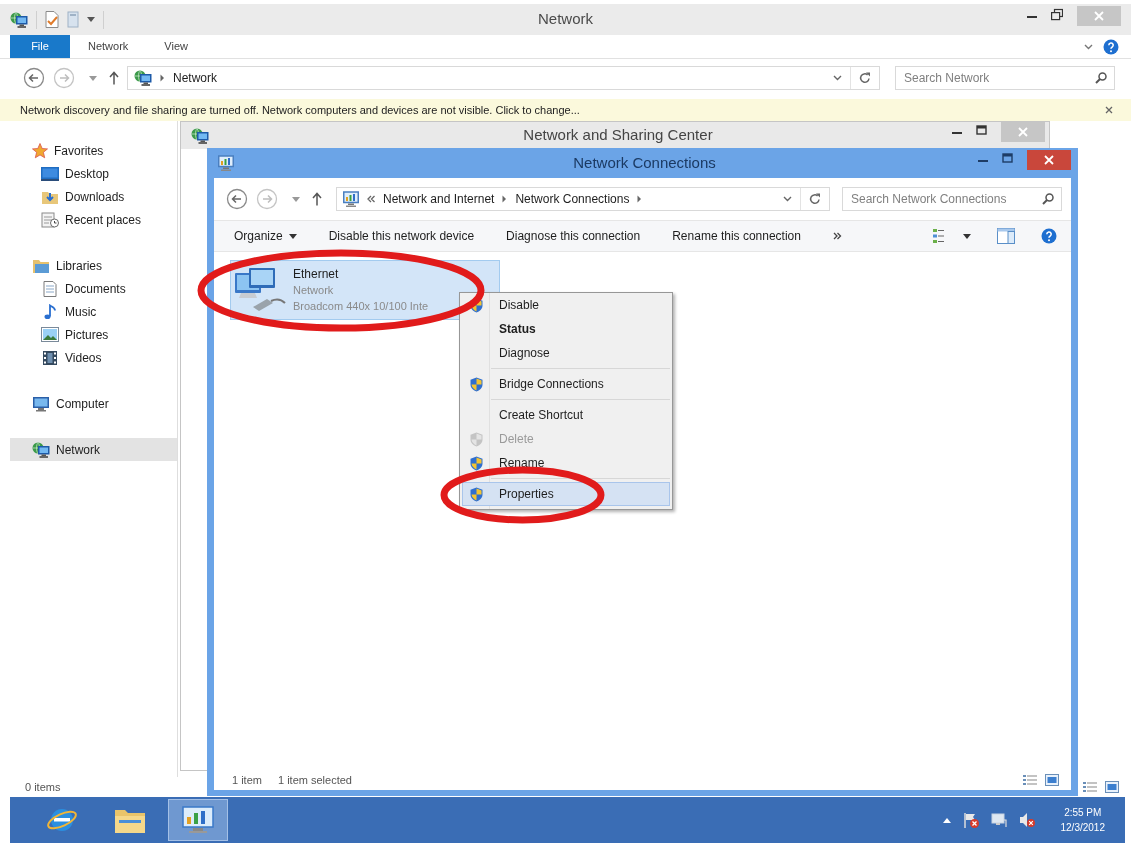 This screenshot has width=1131, height=848. What do you see at coordinates (572, 199) in the screenshot?
I see `breadcrumb-item: Network Connections` at bounding box center [572, 199].